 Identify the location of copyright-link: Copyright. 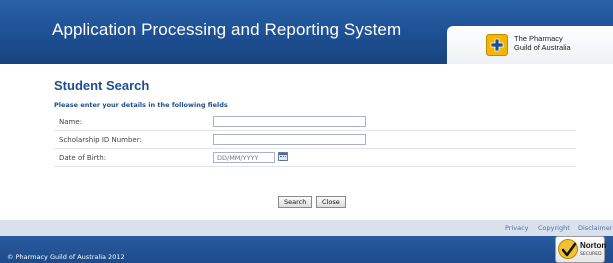
(554, 228).